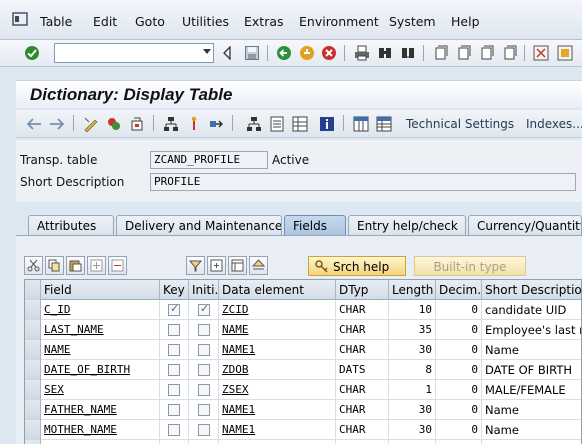 This screenshot has height=444, width=582. What do you see at coordinates (134, 53) in the screenshot?
I see `command-field` at bounding box center [134, 53].